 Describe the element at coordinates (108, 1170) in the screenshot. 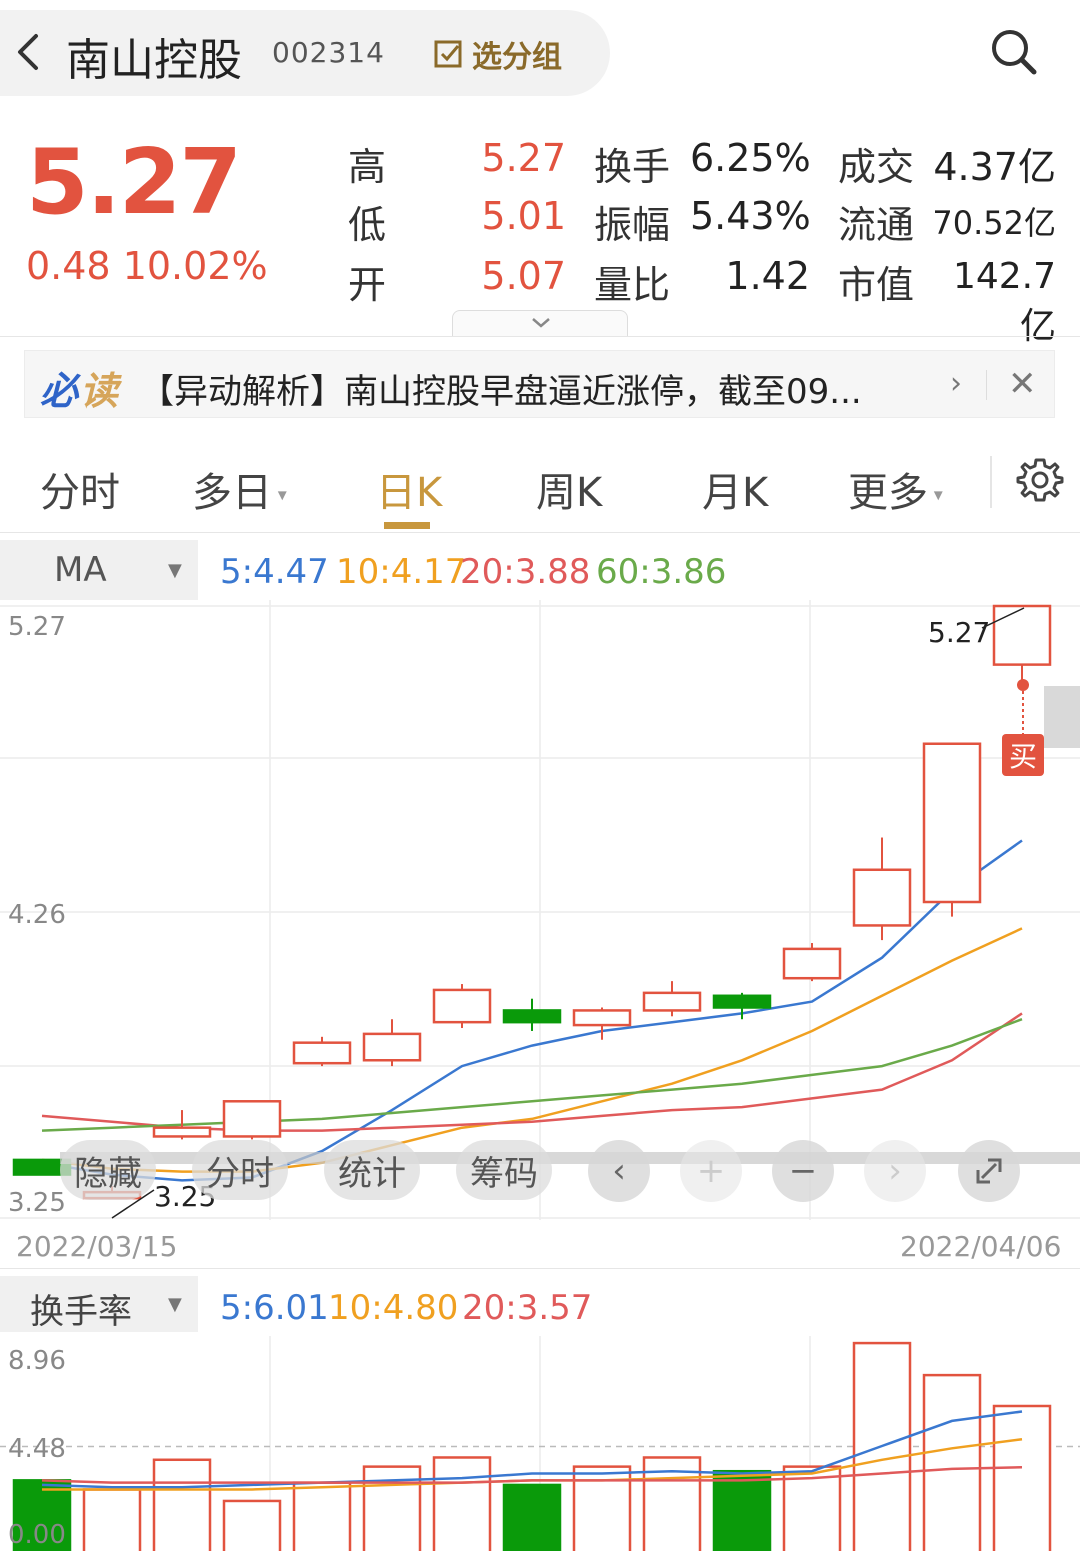

I see `hide-button: 隐藏` at that location.